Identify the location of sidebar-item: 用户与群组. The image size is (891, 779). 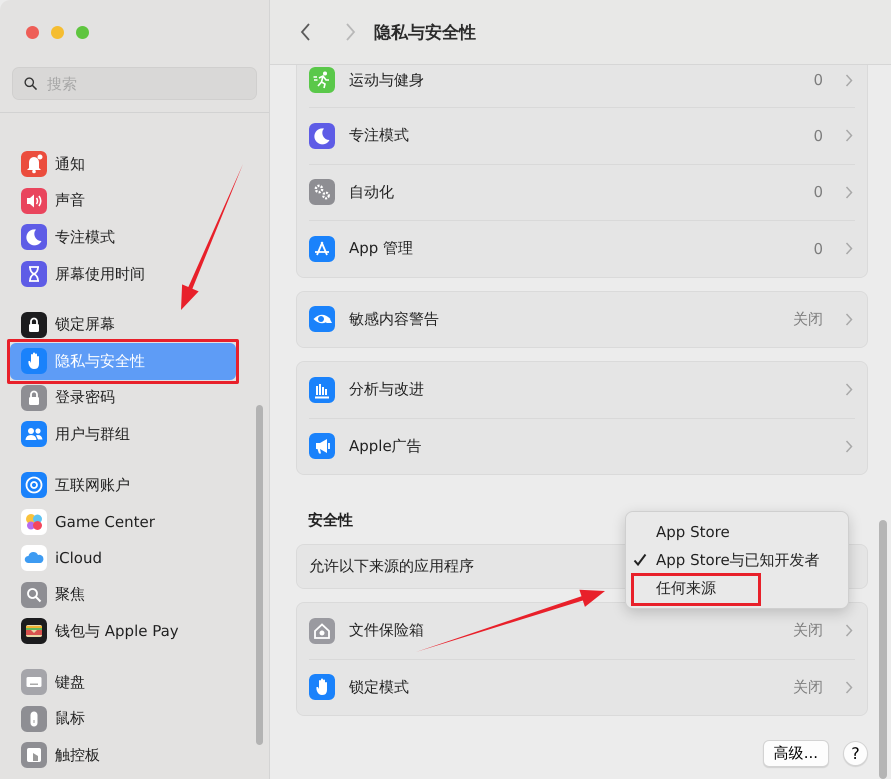
(123, 434).